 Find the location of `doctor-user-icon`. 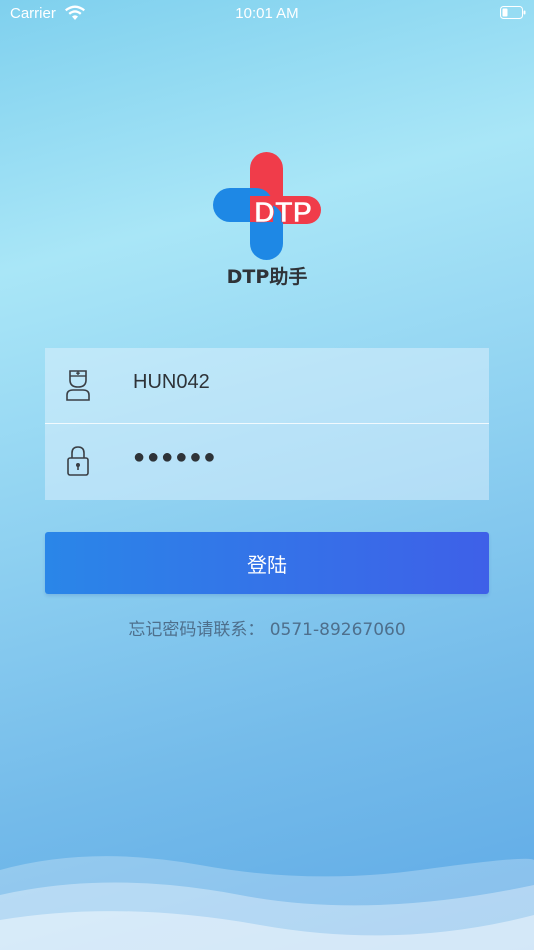

doctor-user-icon is located at coordinates (78, 385).